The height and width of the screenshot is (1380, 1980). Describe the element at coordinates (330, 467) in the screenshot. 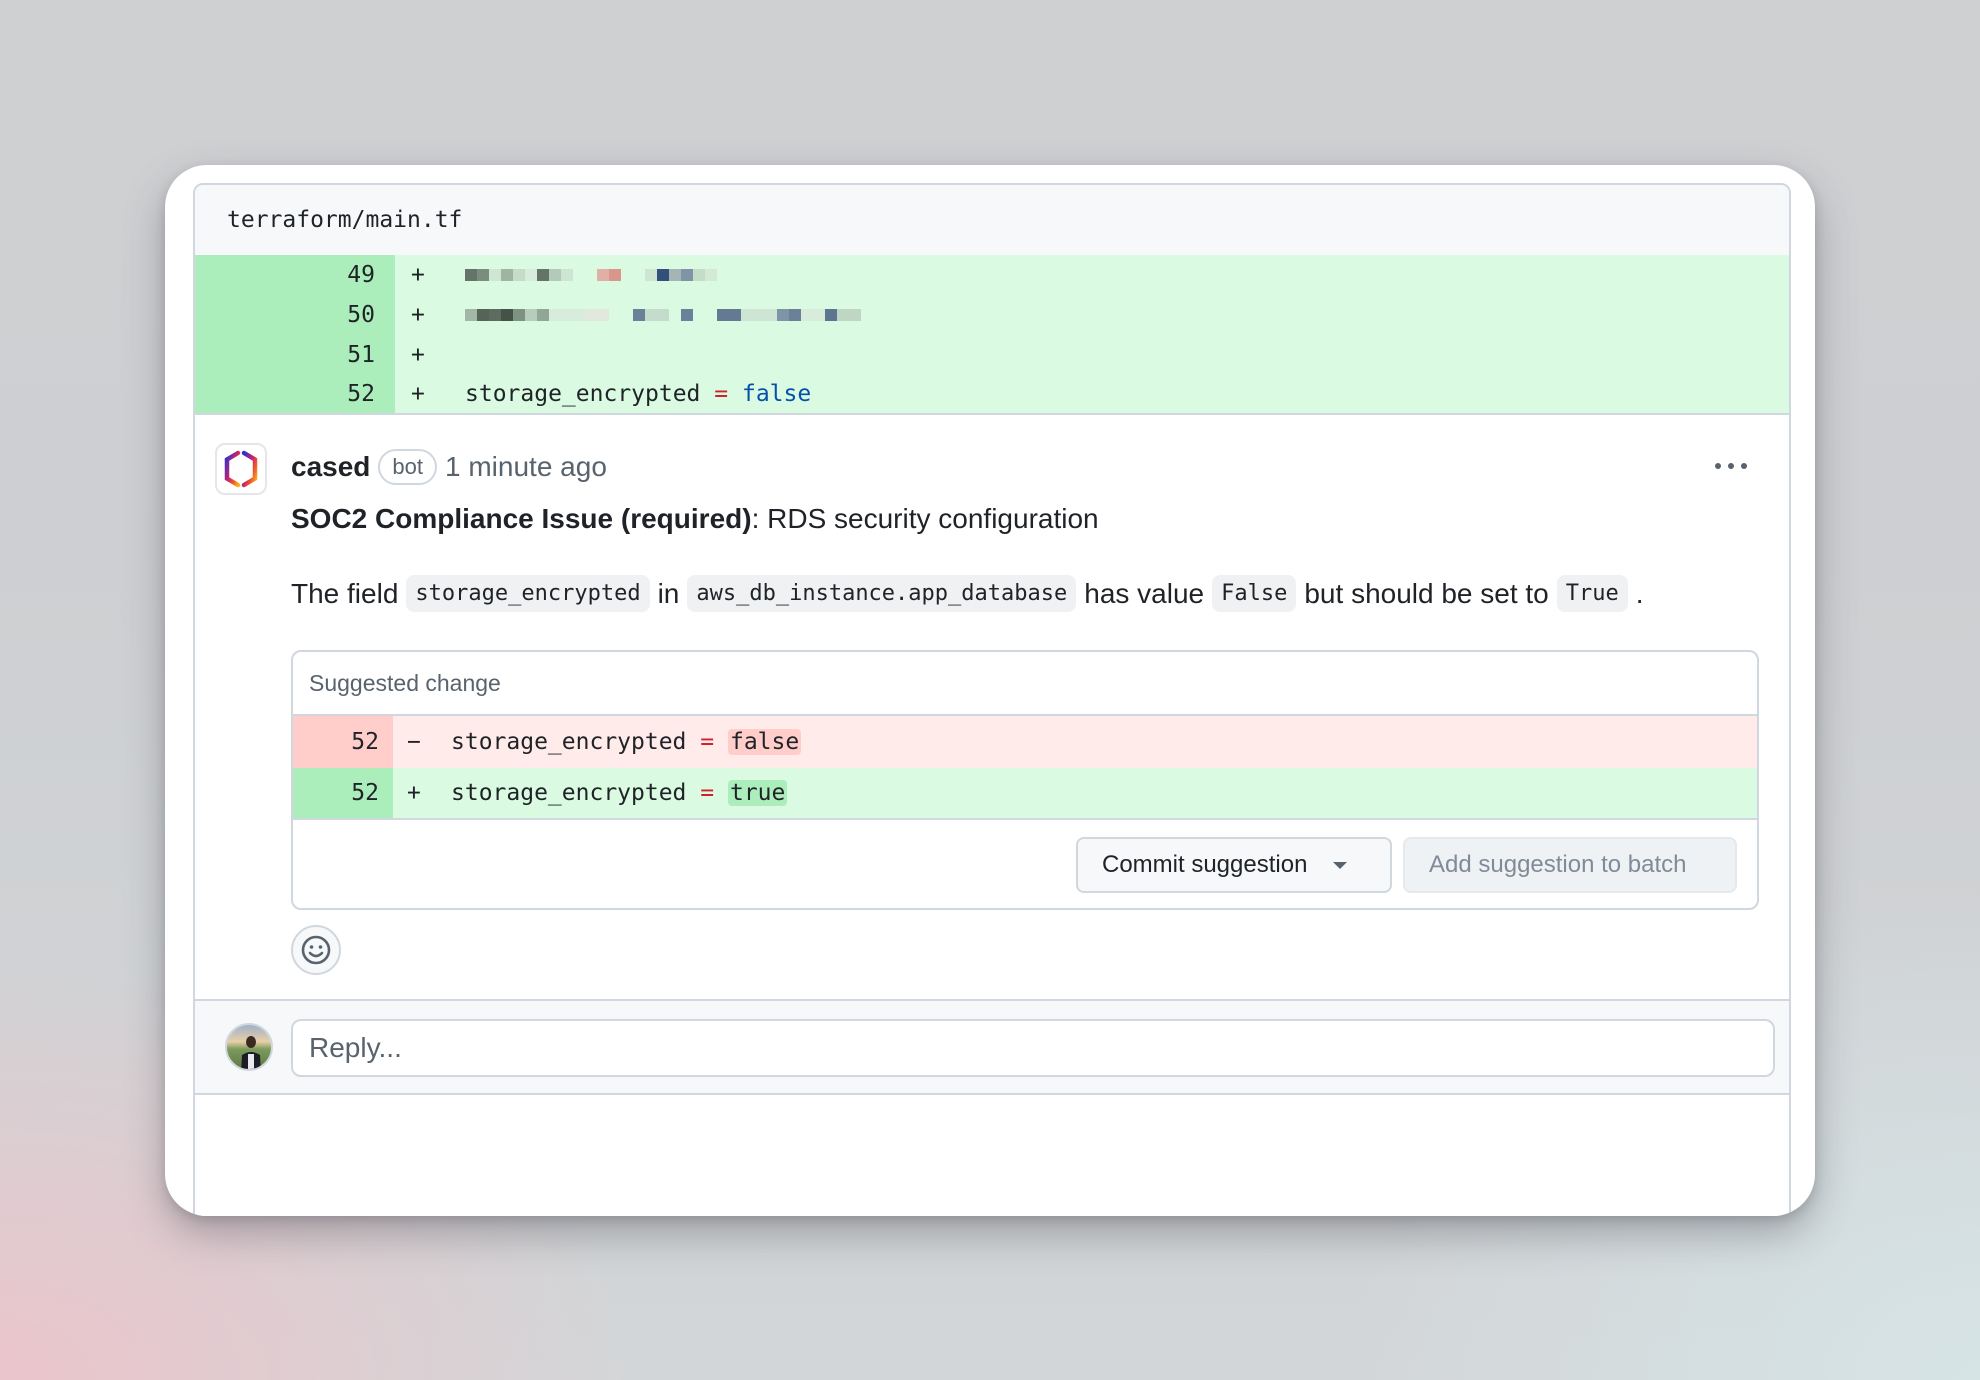

I see `comment-author: cased` at that location.